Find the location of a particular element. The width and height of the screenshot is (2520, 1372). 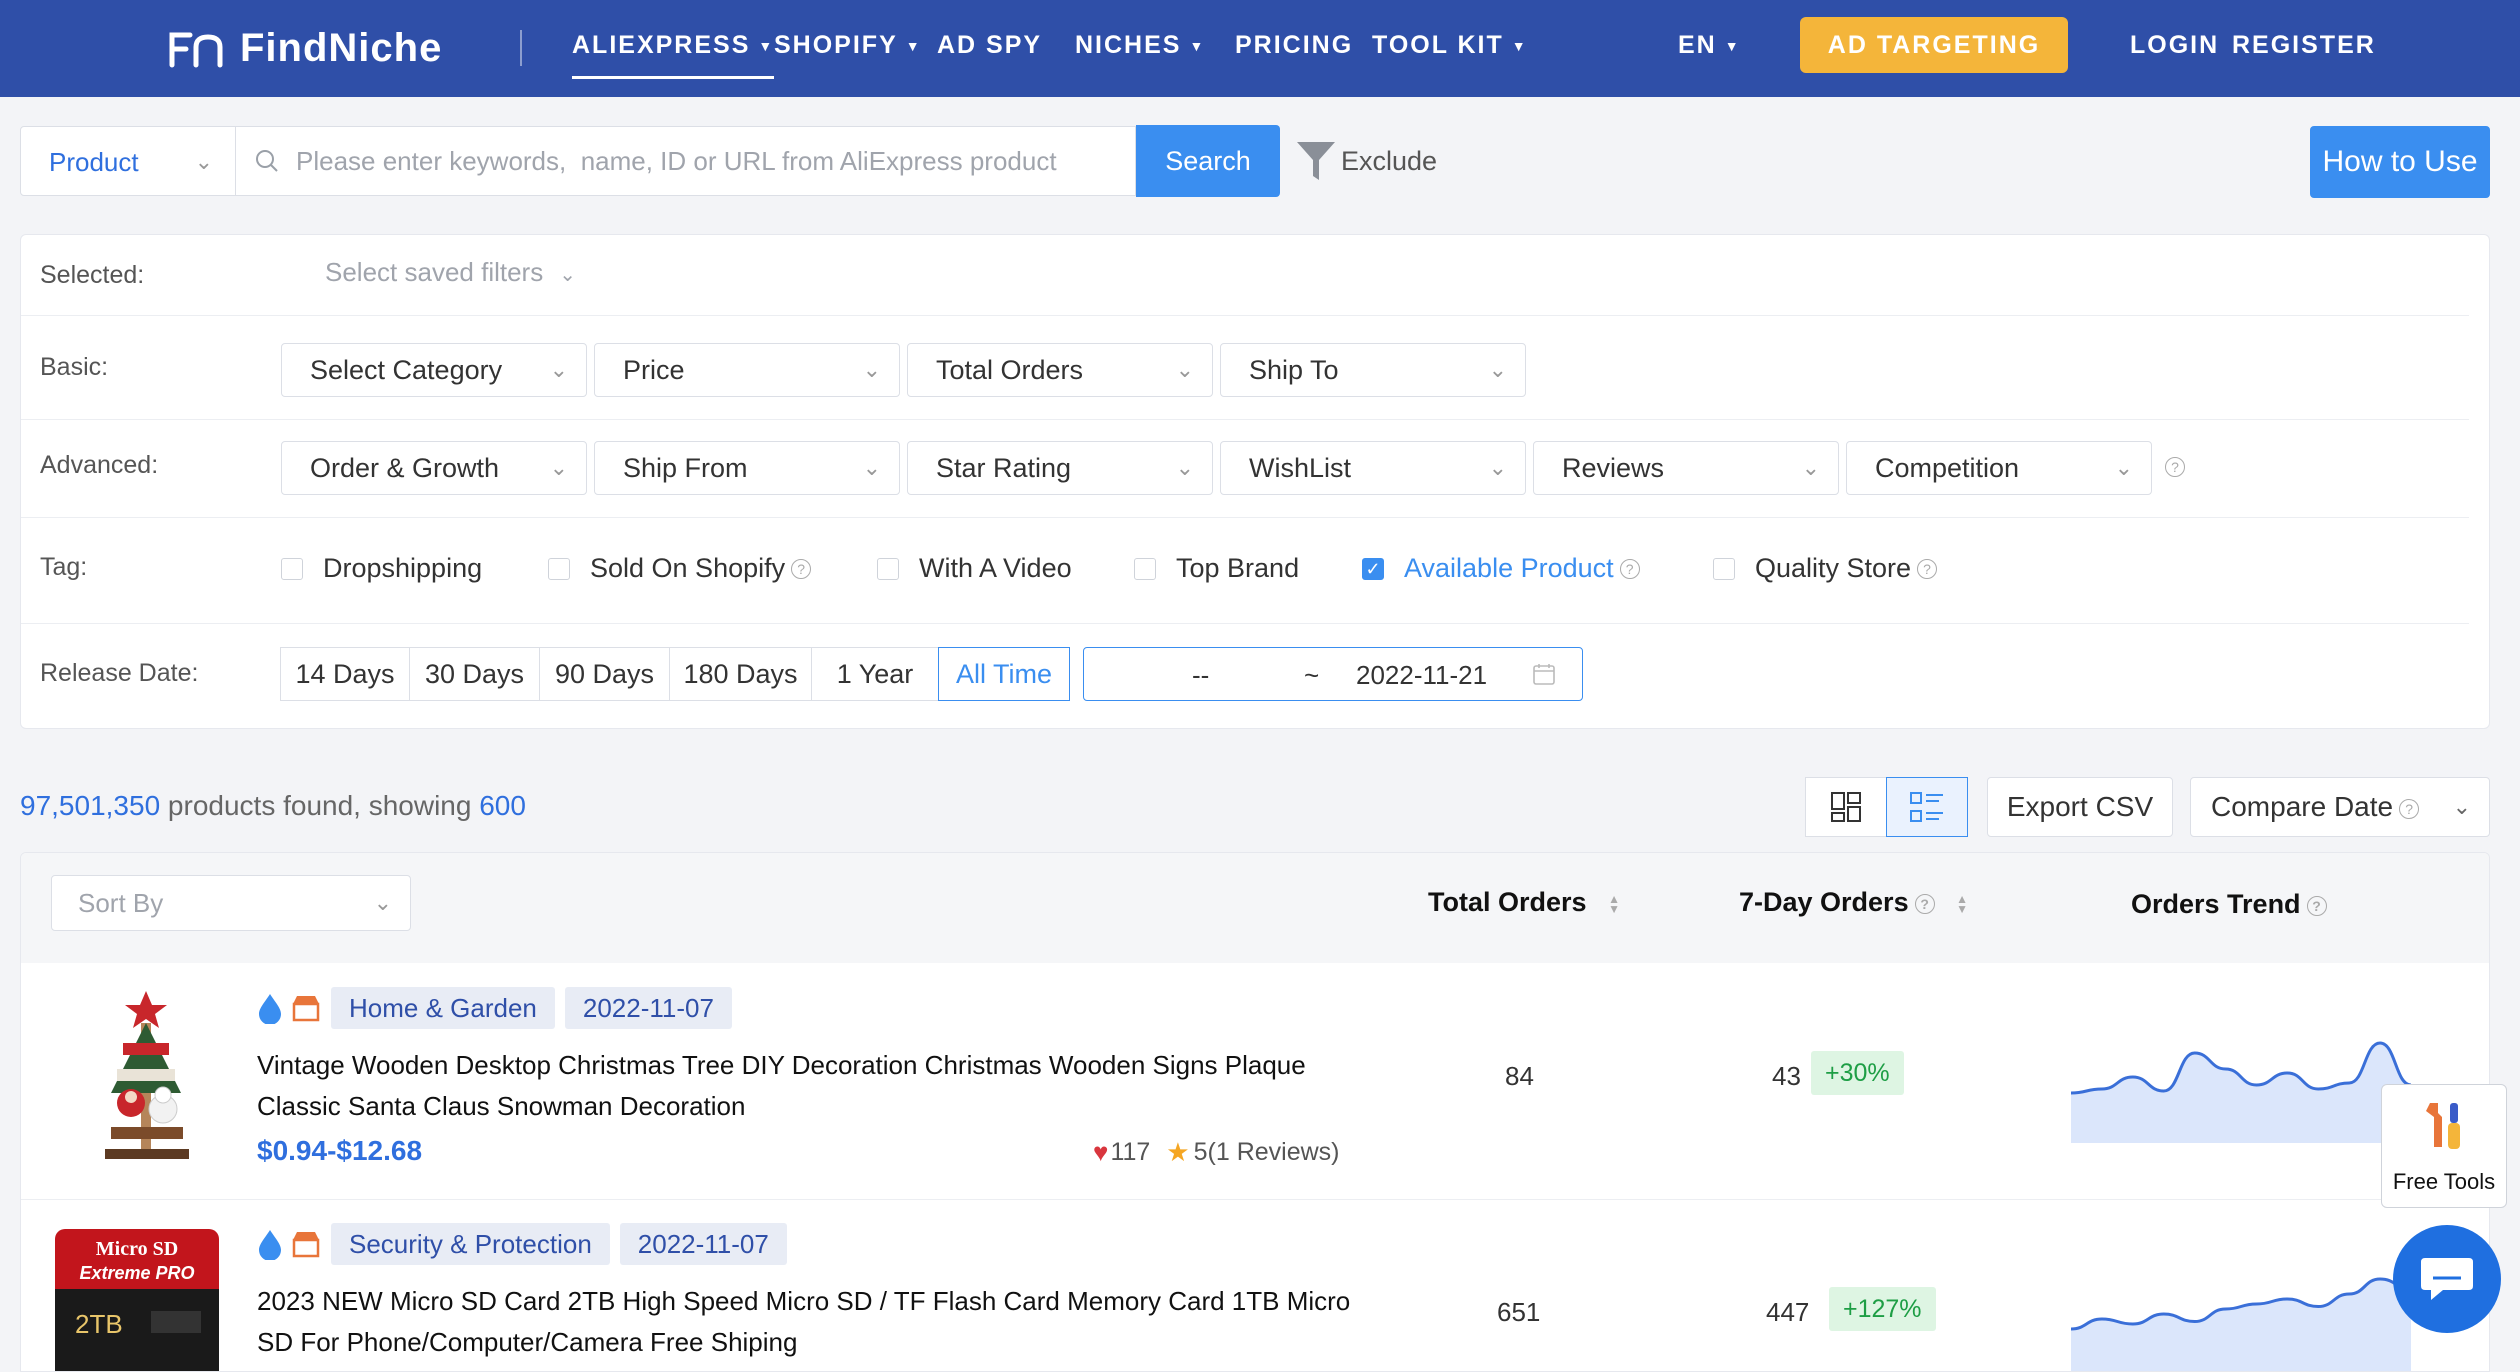

select-category-dropdown: Select Category ⌄ is located at coordinates (434, 370).